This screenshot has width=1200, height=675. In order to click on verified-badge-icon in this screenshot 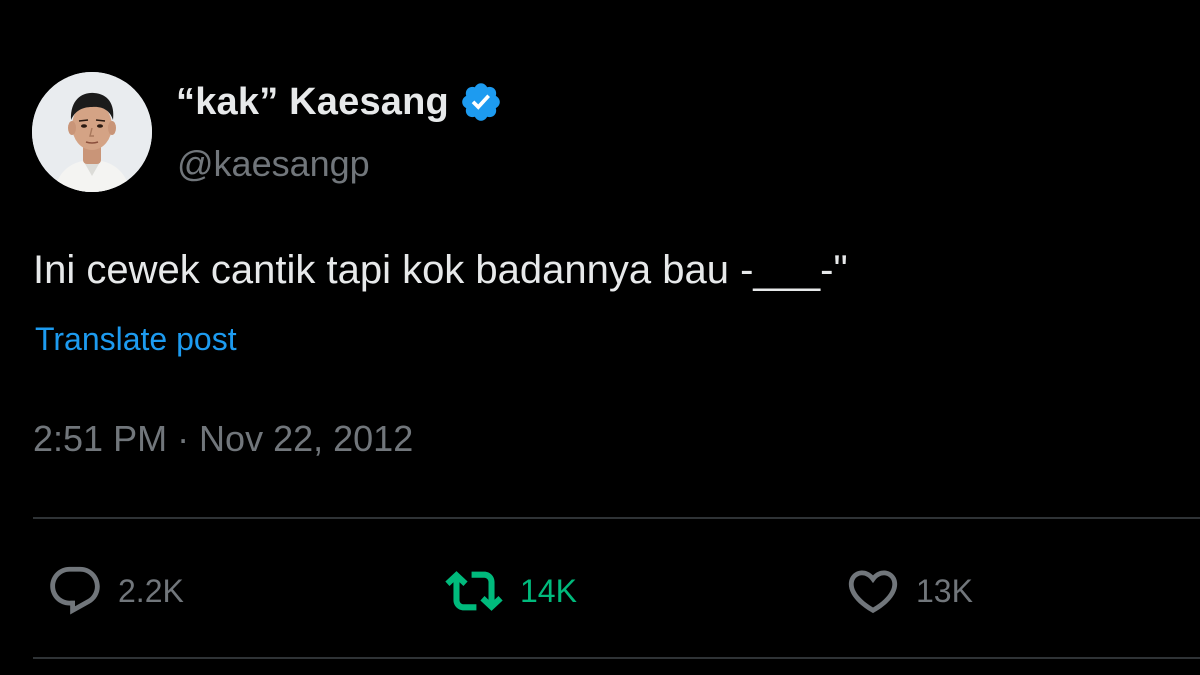, I will do `click(481, 102)`.